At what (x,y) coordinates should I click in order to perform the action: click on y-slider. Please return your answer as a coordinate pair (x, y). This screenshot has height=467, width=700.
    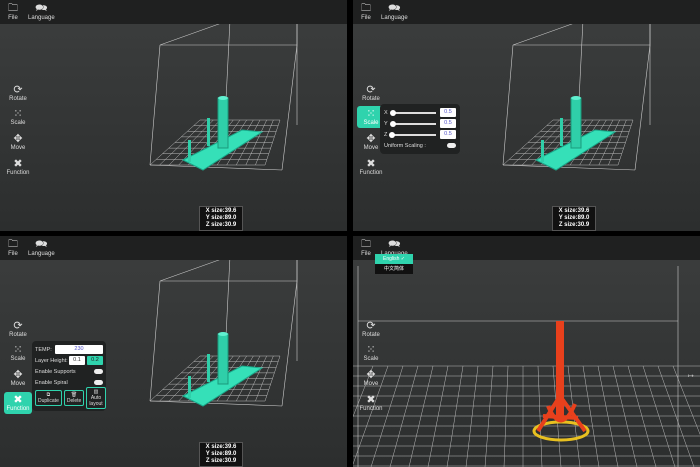
    Looking at the image, I should click on (412, 123).